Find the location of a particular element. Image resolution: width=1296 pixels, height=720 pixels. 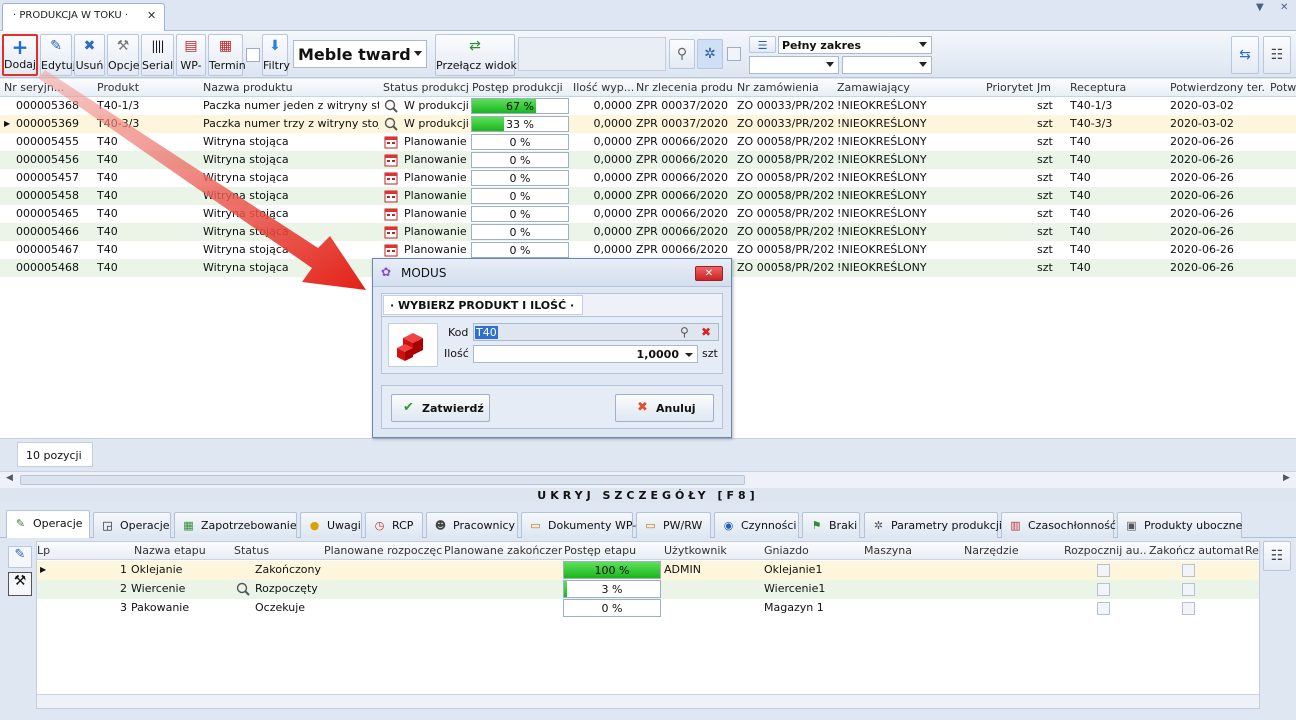

operation-row: 2 Wiercenie Rozpoczęty 3 % Wiercenie1 is located at coordinates (648, 589).